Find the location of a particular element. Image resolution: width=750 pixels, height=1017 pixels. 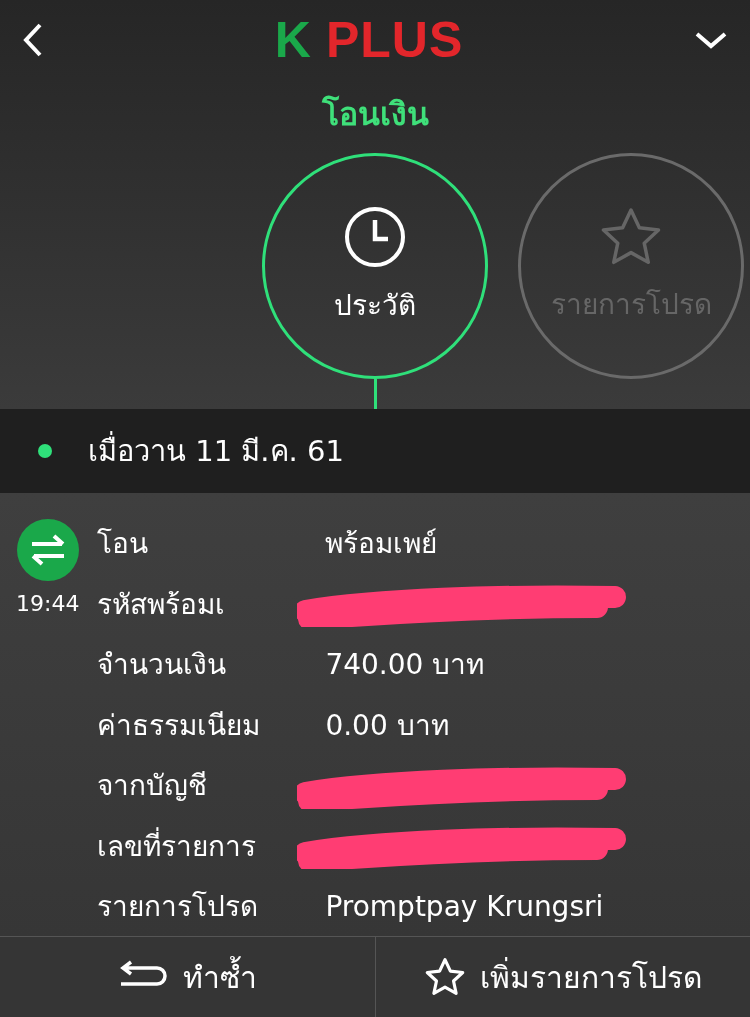

chevron-down-icon is located at coordinates (711, 40).